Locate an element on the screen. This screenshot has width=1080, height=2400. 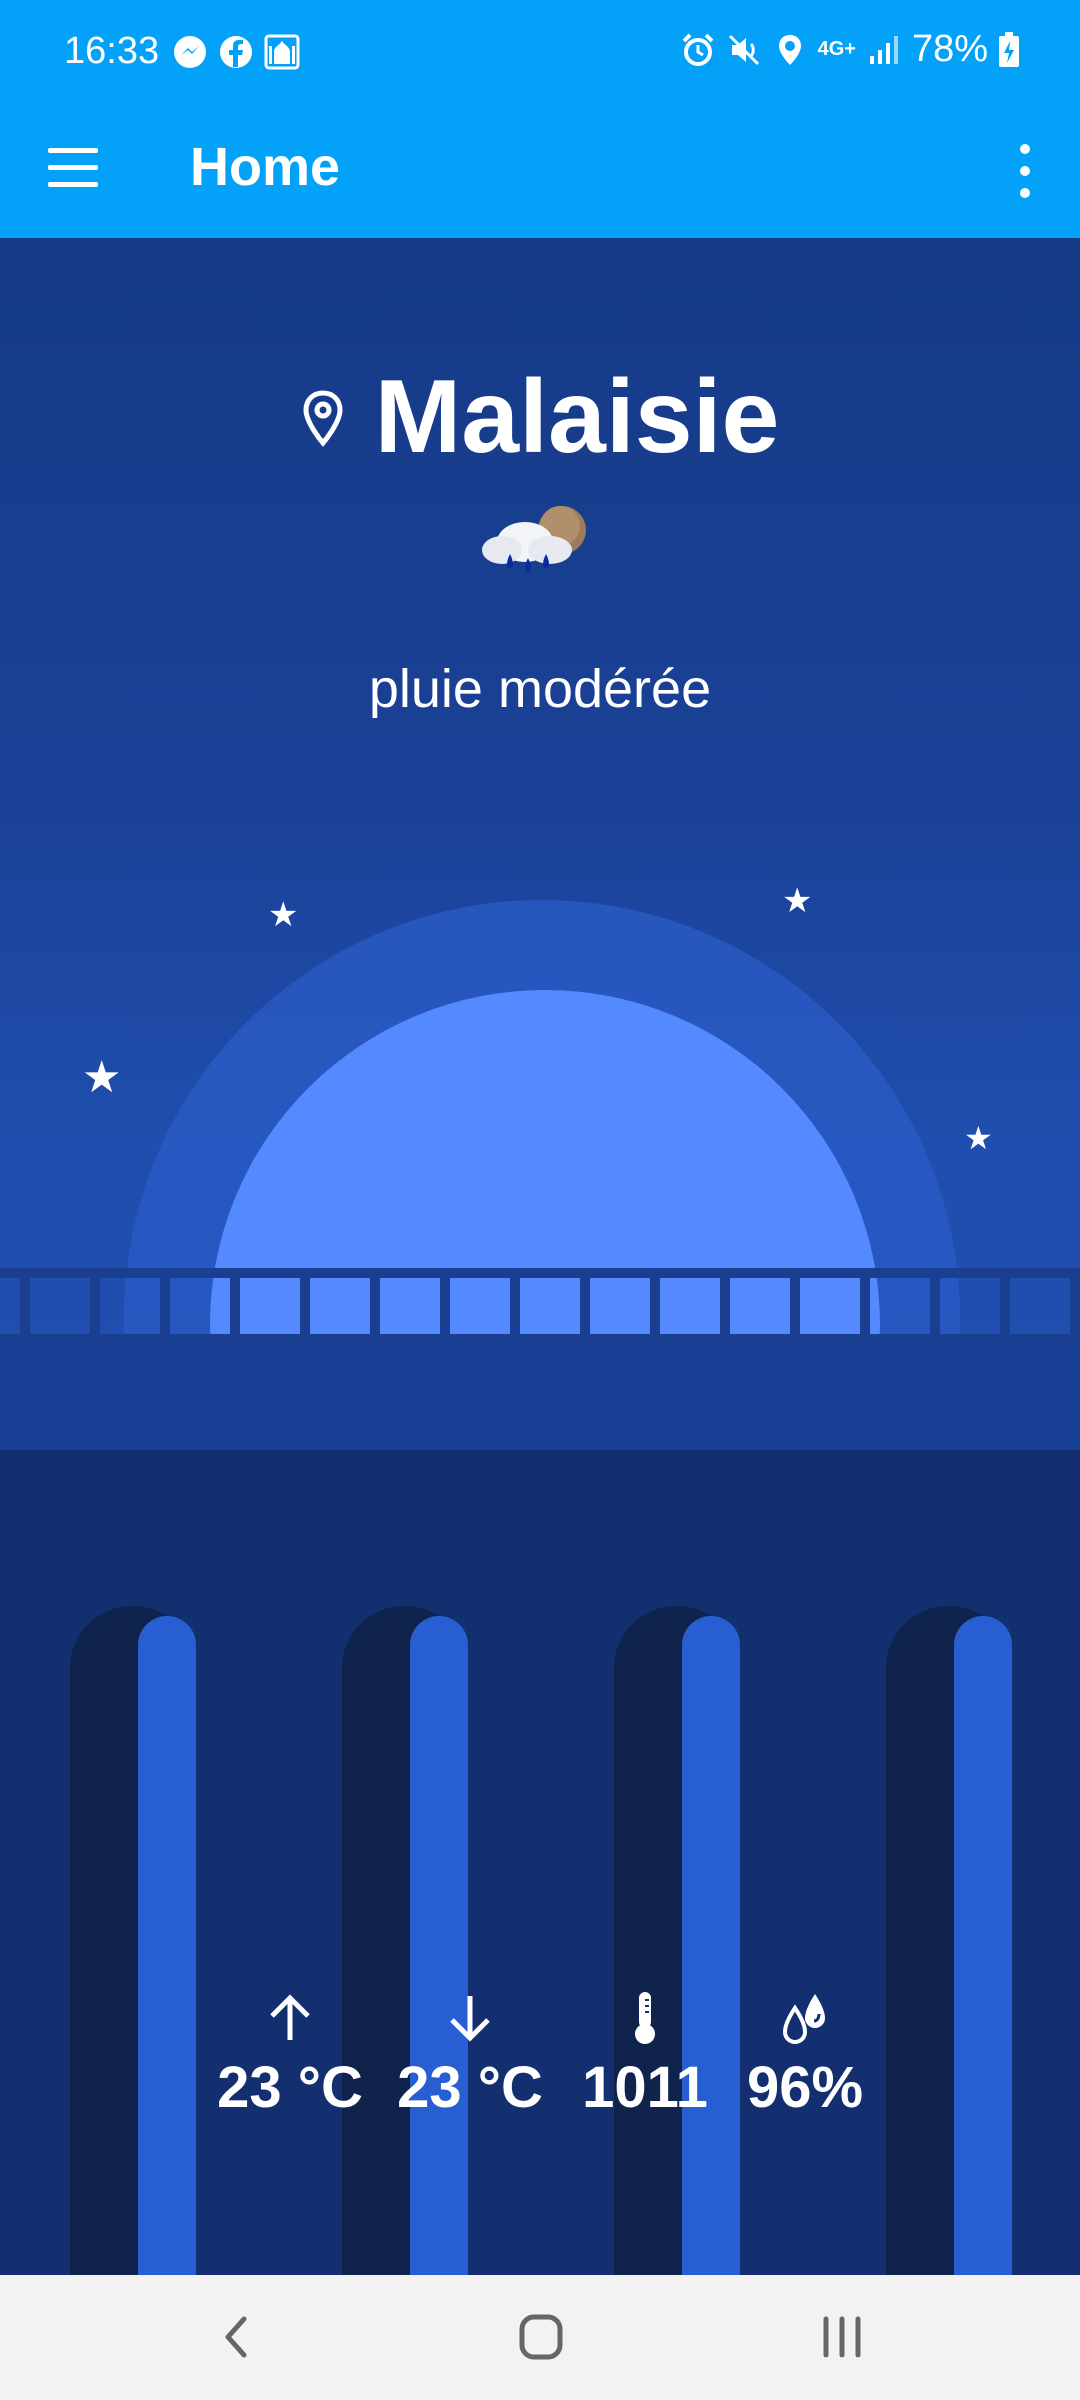
messenger-icon is located at coordinates (190, 52).